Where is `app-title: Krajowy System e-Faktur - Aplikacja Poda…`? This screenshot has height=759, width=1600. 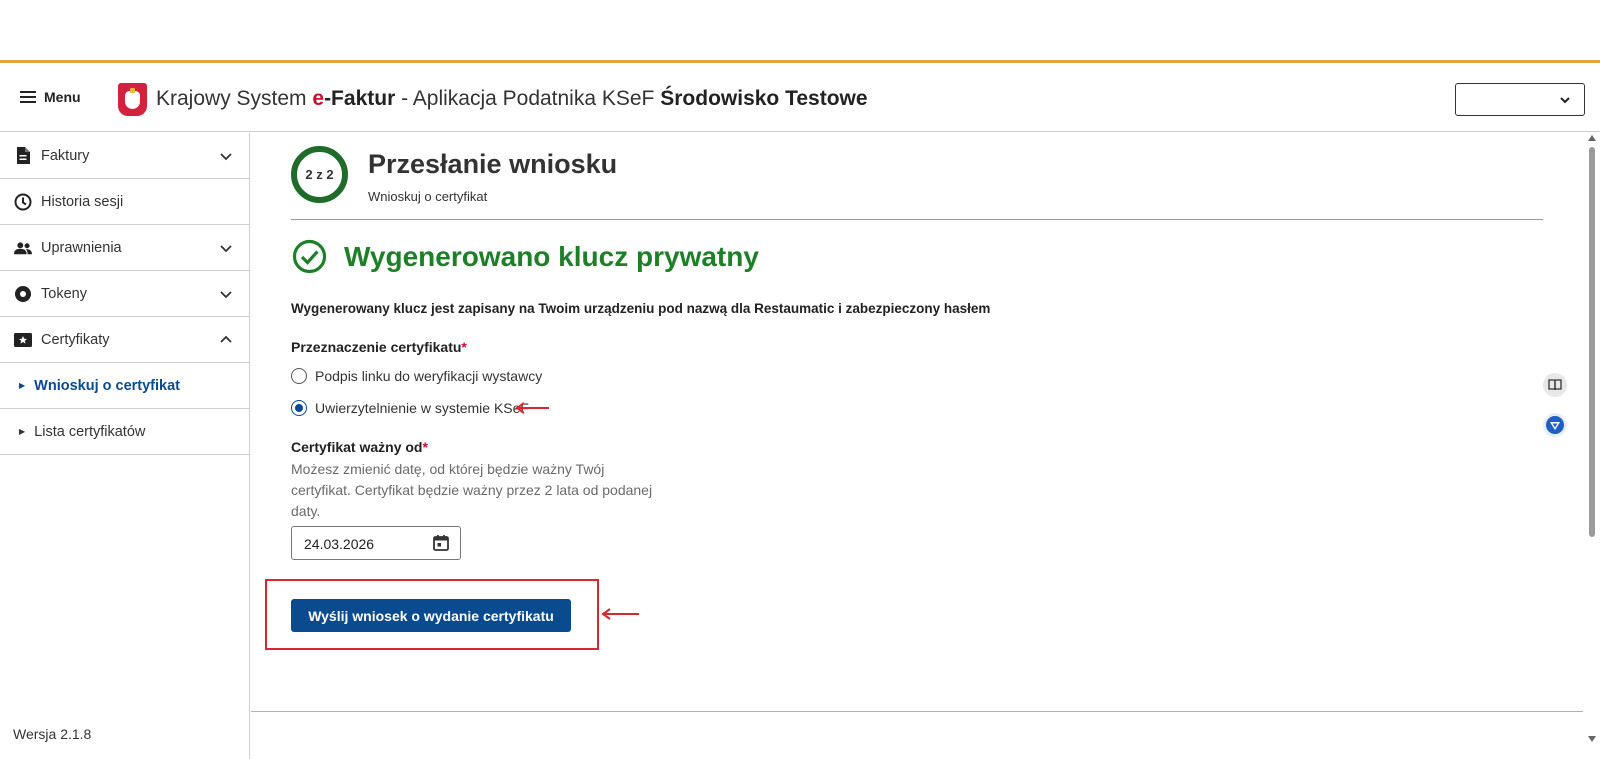
app-title: Krajowy System e-Faktur - Aplikacja Poda… is located at coordinates (512, 99).